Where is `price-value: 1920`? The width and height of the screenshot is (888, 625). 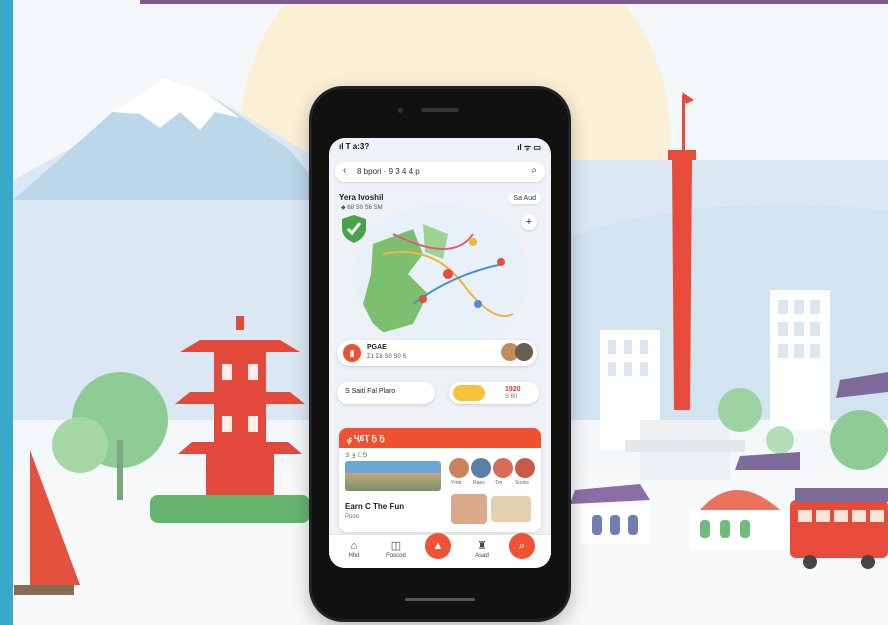 price-value: 1920 is located at coordinates (513, 389).